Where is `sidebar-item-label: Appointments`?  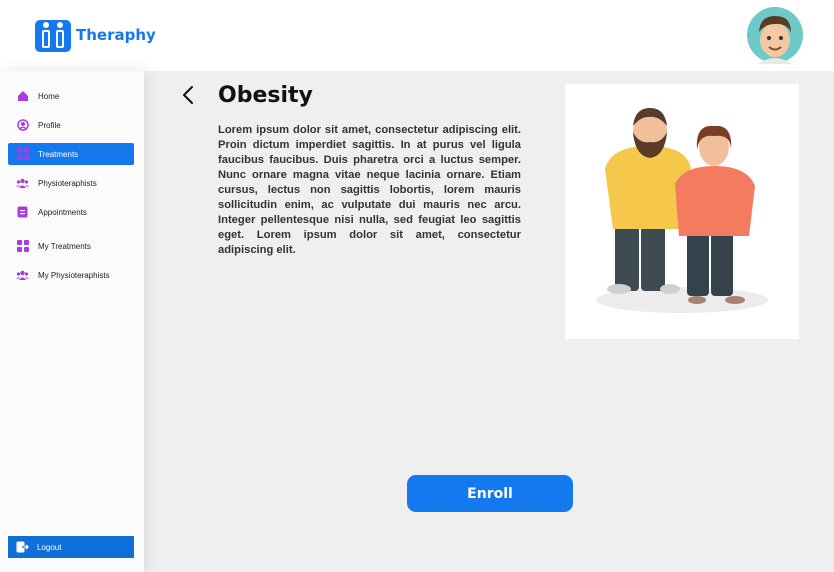
sidebar-item-label: Appointments is located at coordinates (62, 212).